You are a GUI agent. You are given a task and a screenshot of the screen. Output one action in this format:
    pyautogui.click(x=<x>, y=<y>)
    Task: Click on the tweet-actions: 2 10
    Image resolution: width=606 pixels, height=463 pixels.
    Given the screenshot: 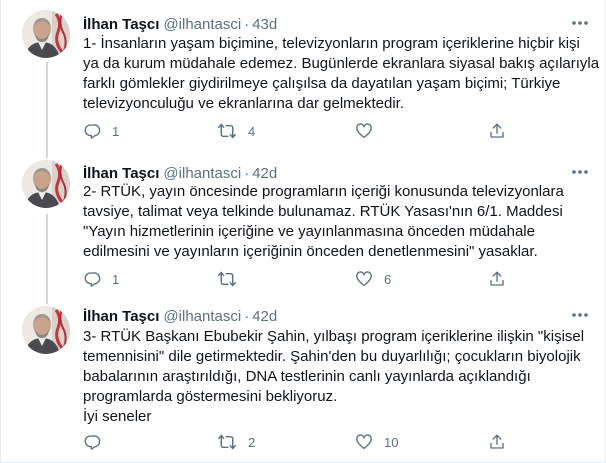 What is the action you would take?
    pyautogui.click(x=338, y=442)
    